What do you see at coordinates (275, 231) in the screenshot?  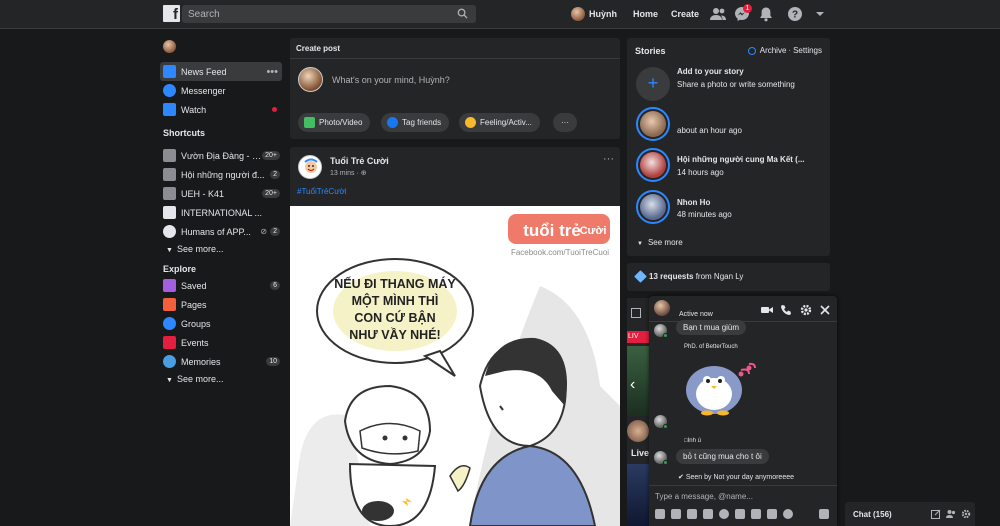 I see `shortcut-count: 2` at bounding box center [275, 231].